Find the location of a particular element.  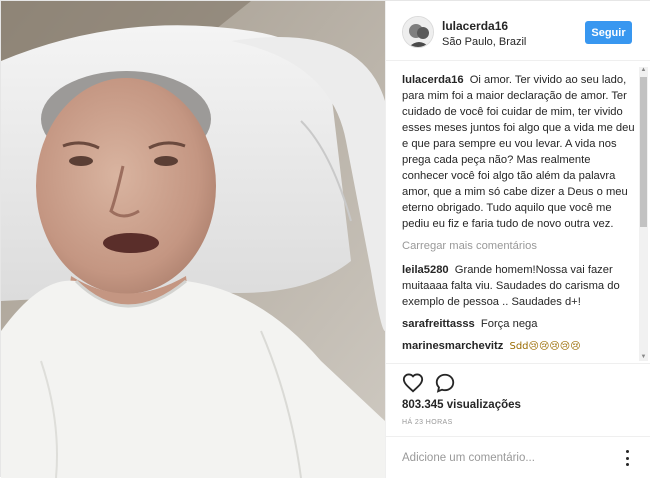

view-count: 803.345 visualizações is located at coordinates (461, 405).